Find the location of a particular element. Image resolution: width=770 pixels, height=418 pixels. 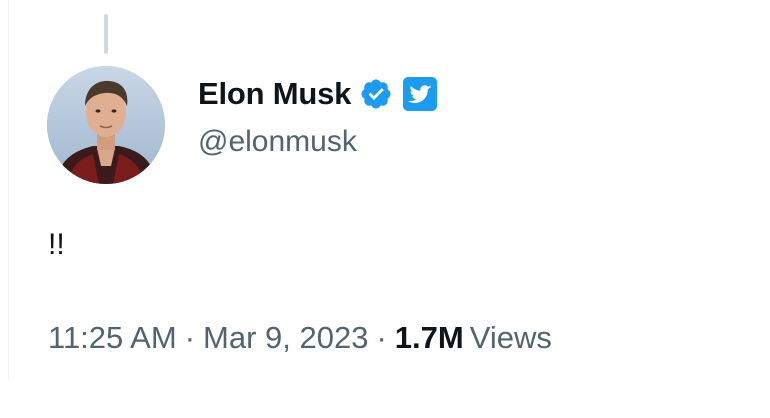

tweet-meta: 11:25 AM · Mar 9, 2023 · 1.7M Views is located at coordinates (300, 338).